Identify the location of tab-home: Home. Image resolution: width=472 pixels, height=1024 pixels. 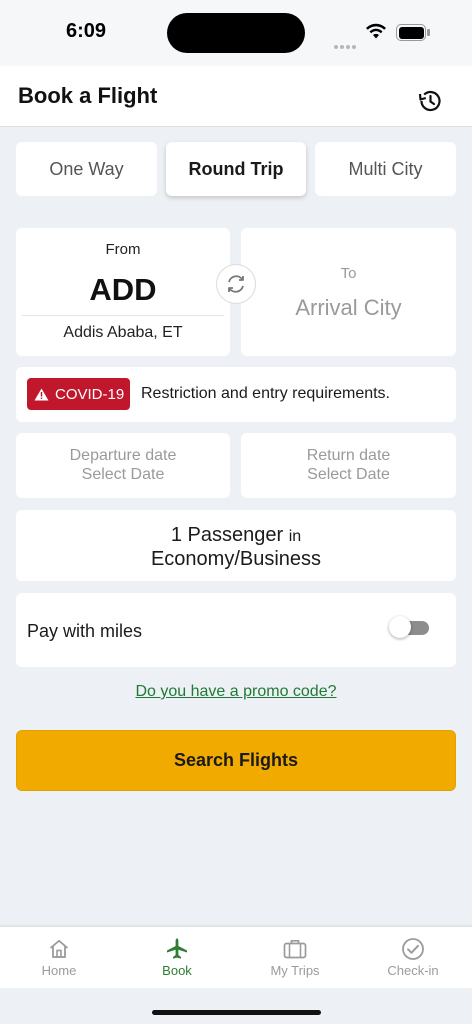
(59, 958).